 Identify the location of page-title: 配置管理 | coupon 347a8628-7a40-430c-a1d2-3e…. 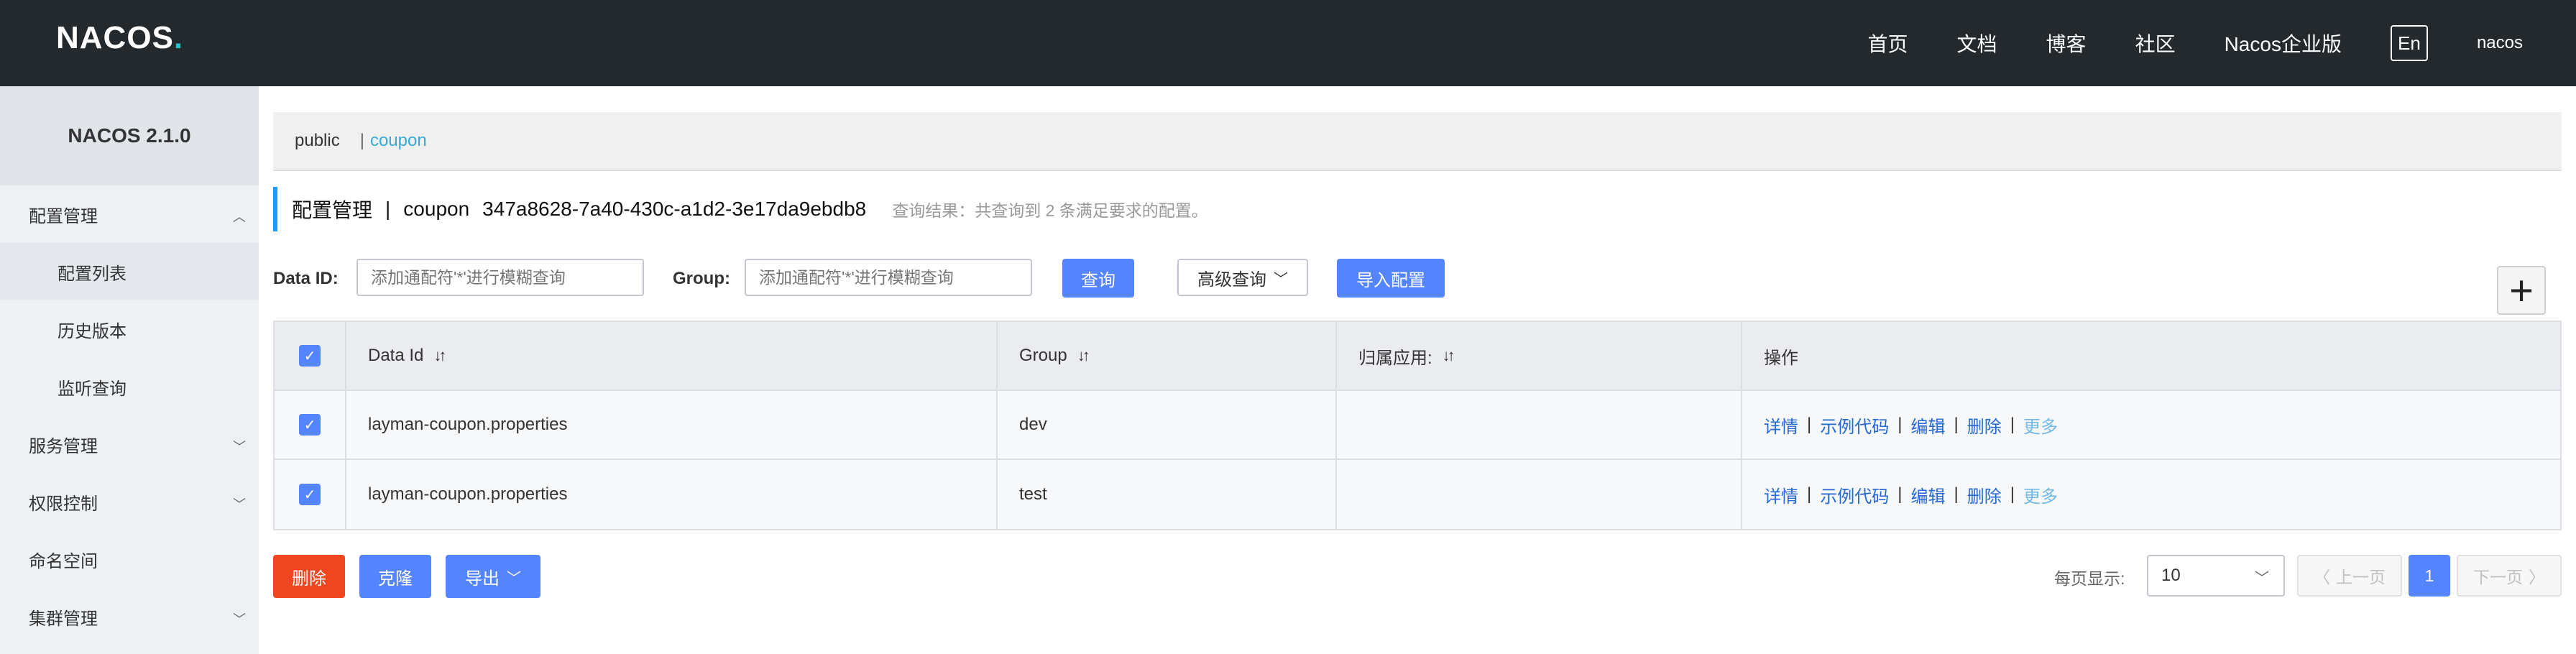
(740, 209).